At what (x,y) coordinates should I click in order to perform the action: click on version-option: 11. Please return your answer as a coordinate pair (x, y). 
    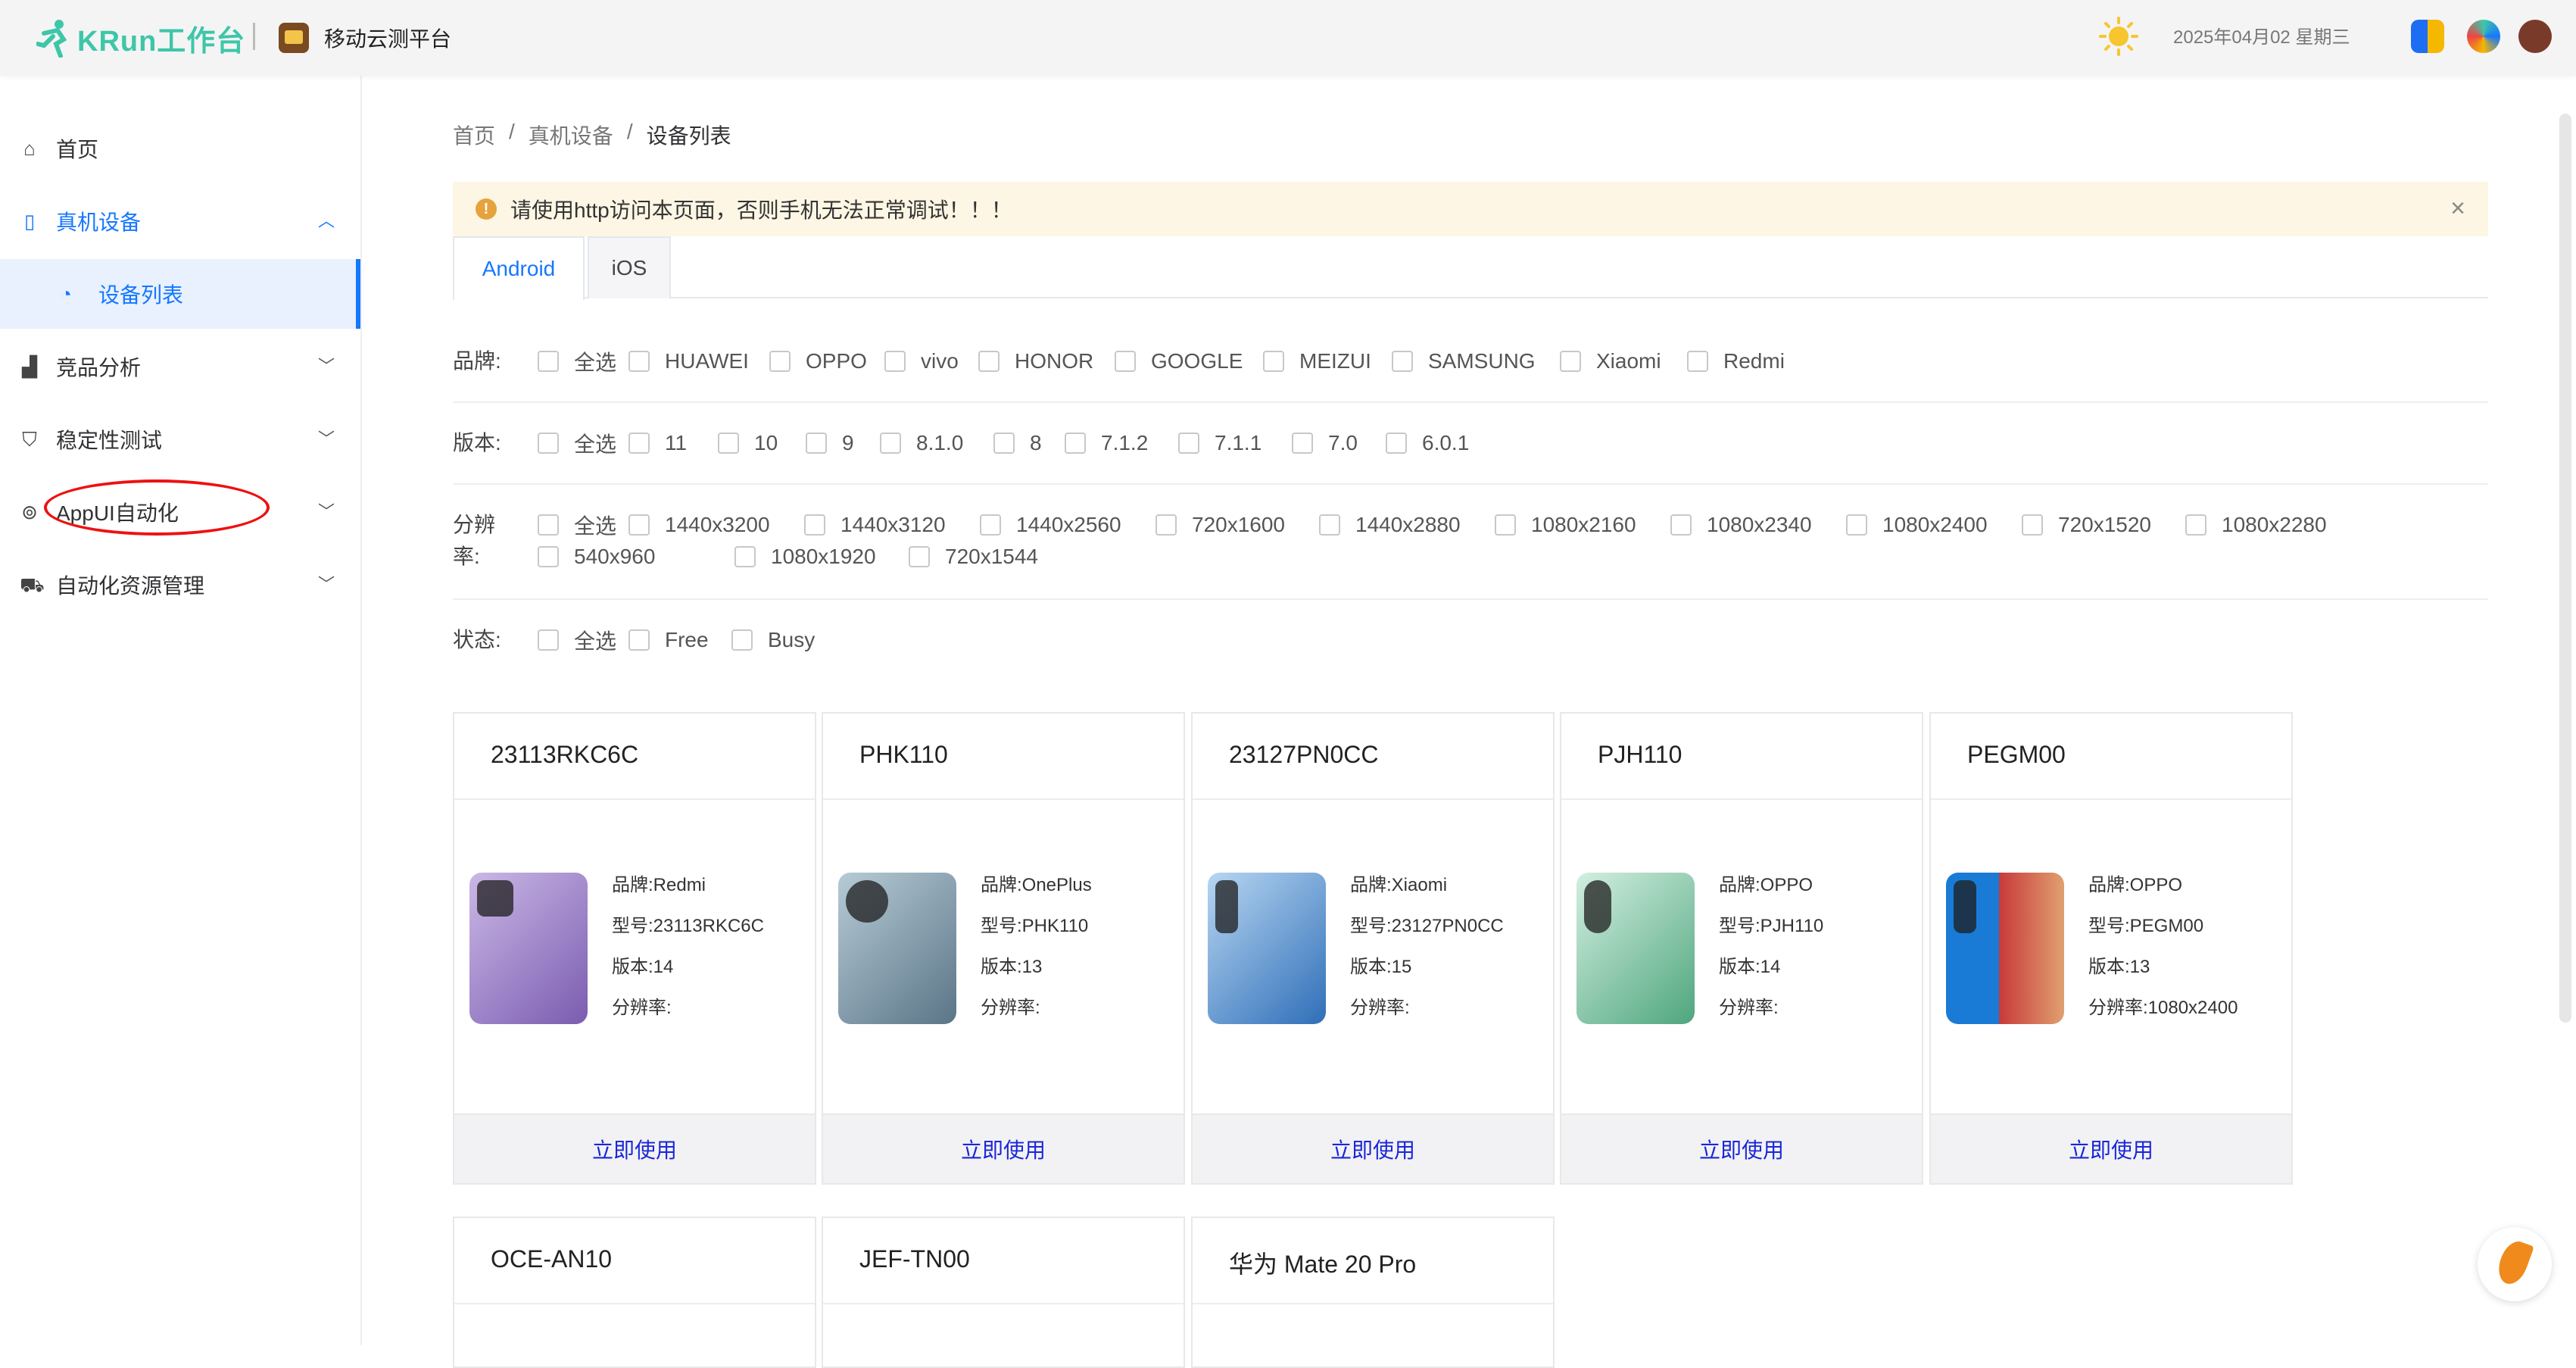
    Looking at the image, I should click on (673, 443).